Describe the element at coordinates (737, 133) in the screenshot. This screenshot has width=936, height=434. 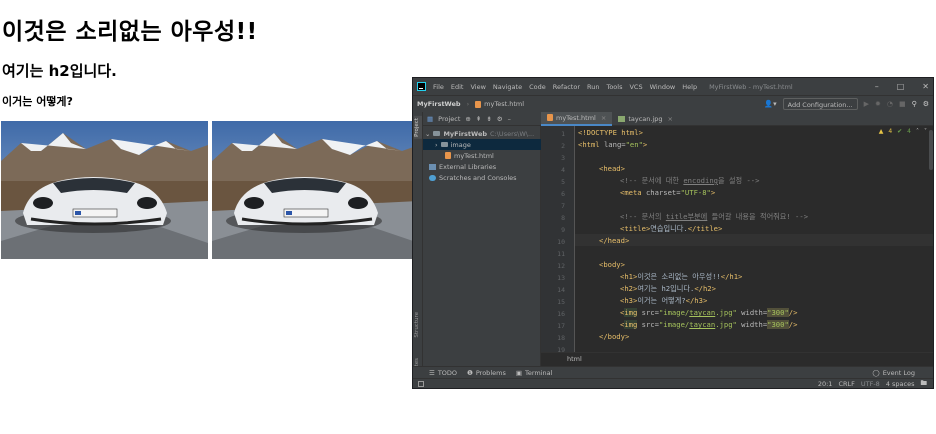
I see `code-line-1: <!DOCTYPE html>` at that location.